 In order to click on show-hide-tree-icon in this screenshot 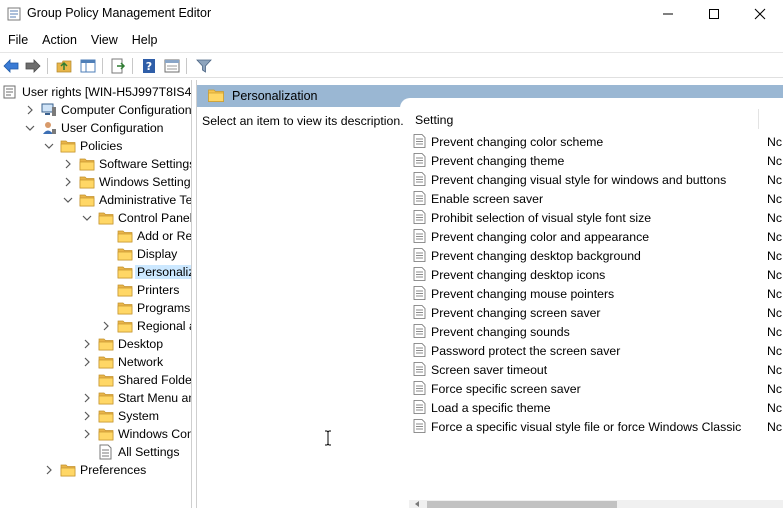, I will do `click(88, 66)`.